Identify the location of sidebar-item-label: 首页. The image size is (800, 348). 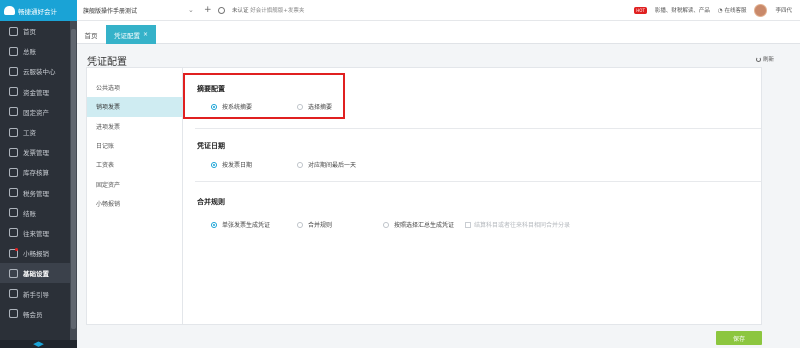
(29, 32).